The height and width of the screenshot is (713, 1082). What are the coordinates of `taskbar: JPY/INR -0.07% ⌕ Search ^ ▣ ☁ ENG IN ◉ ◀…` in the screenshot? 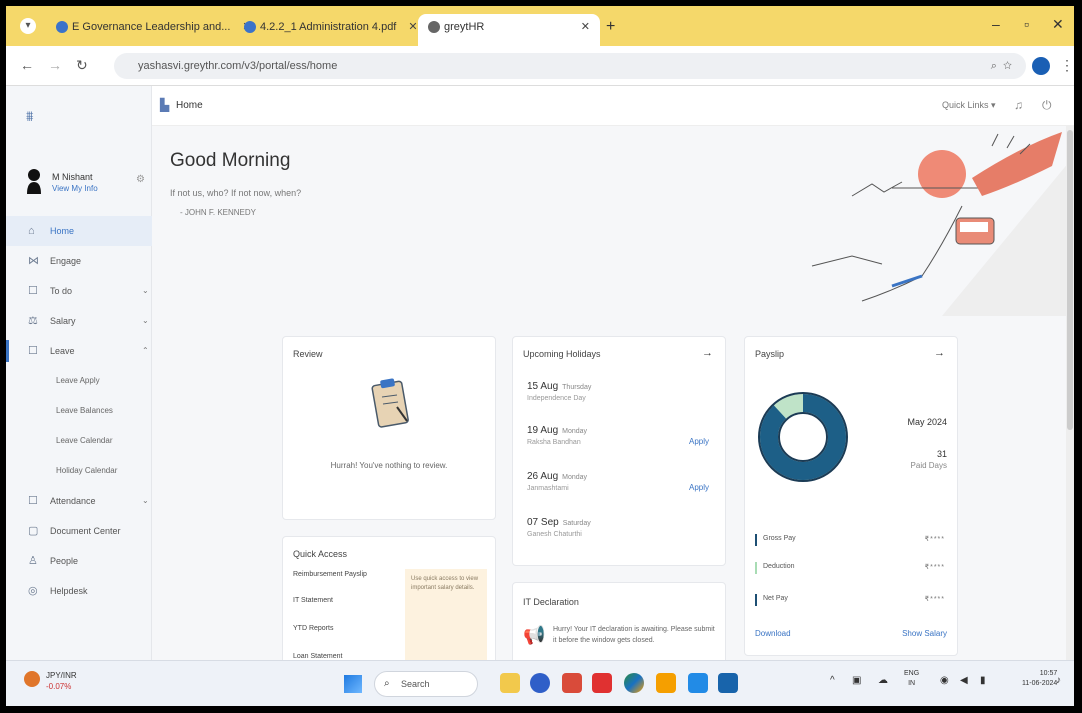 It's located at (540, 683).